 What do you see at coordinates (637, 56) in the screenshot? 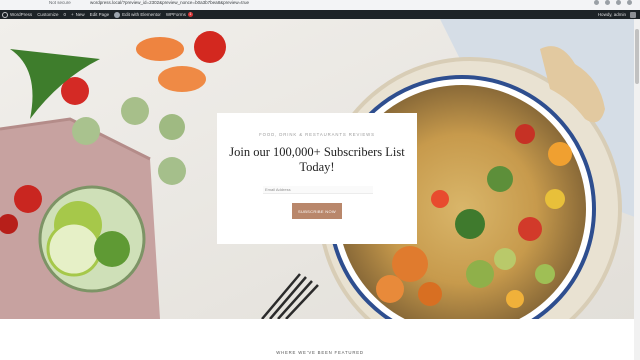
I see `scrollbar-thumb` at bounding box center [637, 56].